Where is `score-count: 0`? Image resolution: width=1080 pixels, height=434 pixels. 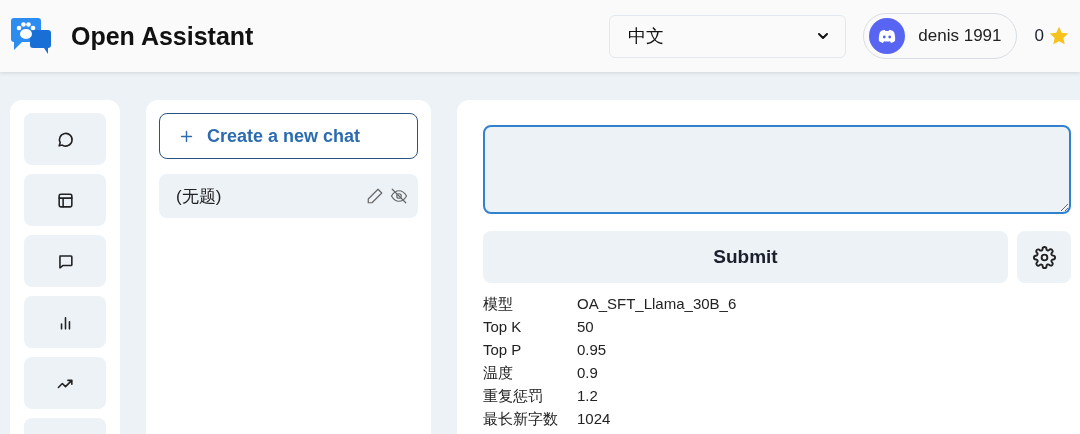
score-count: 0 is located at coordinates (1039, 36).